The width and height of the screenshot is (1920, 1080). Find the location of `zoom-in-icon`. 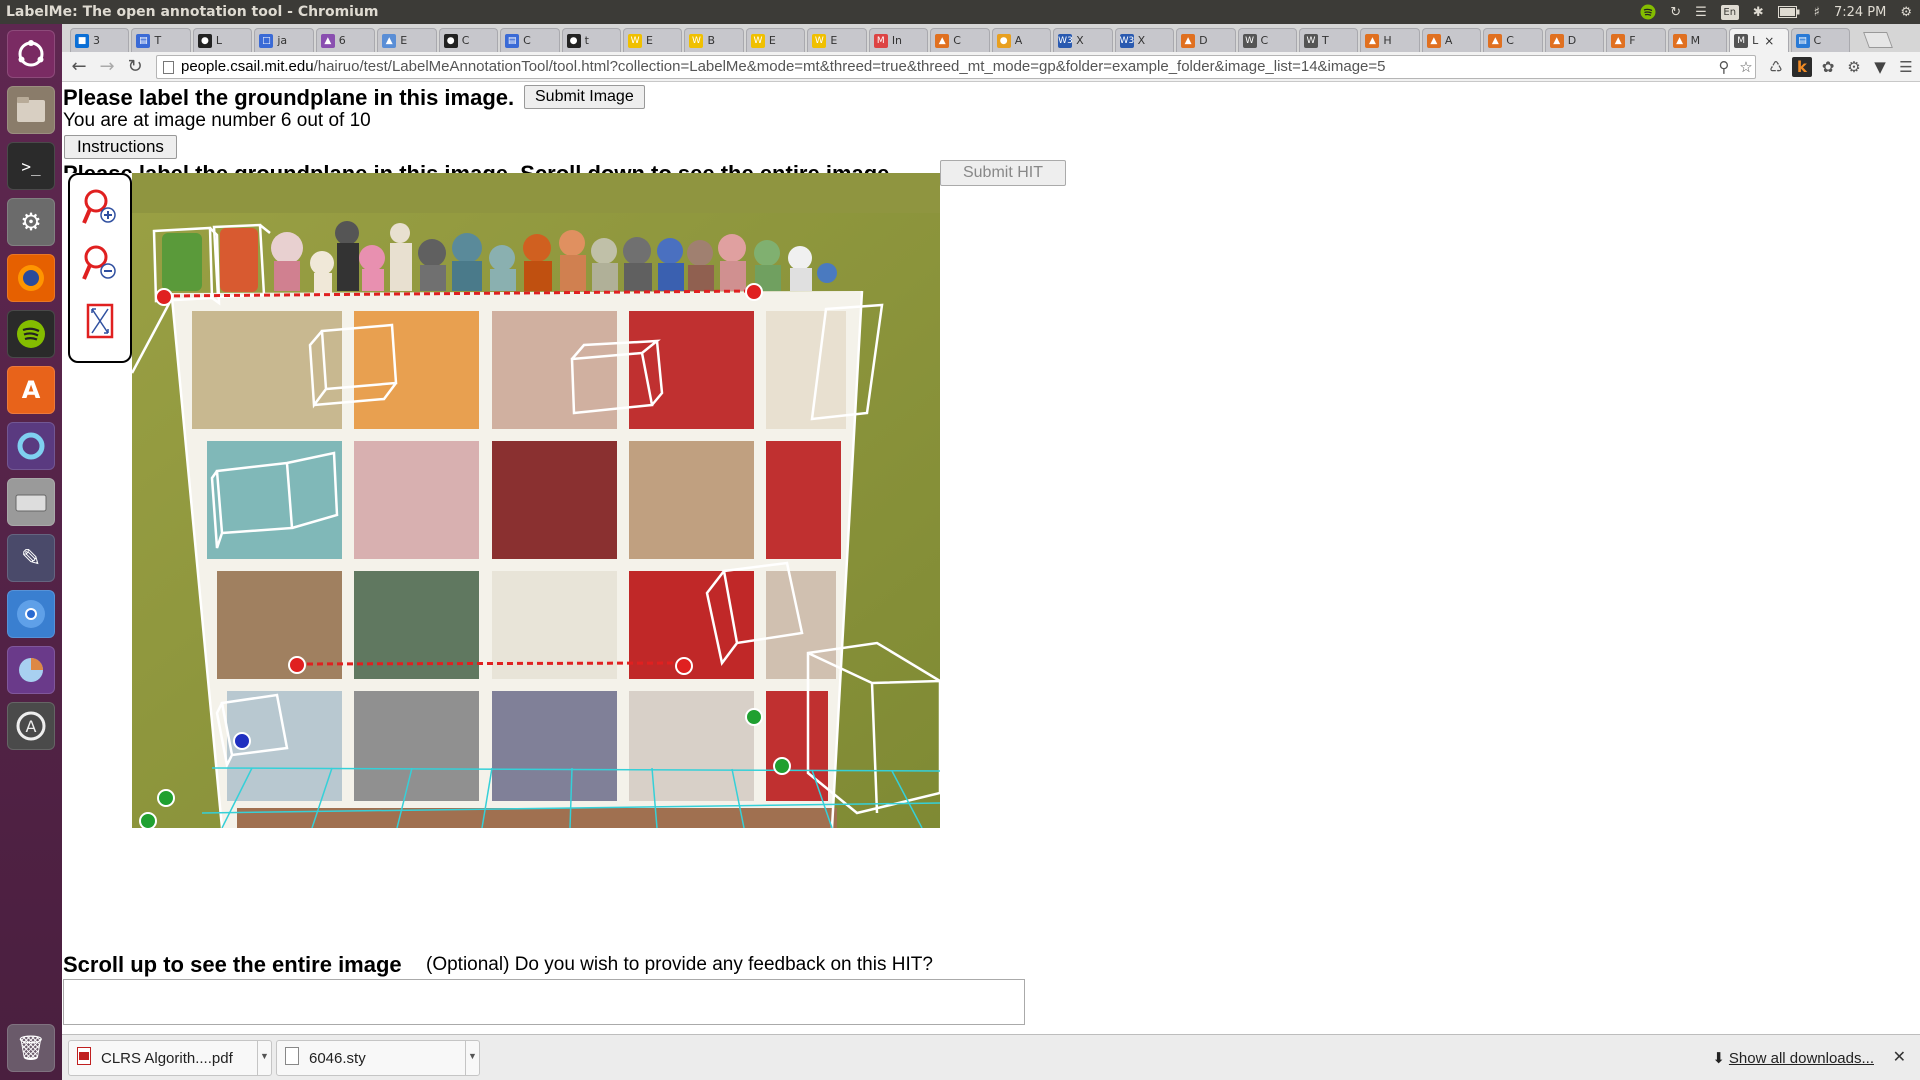

zoom-in-icon is located at coordinates (100, 209).